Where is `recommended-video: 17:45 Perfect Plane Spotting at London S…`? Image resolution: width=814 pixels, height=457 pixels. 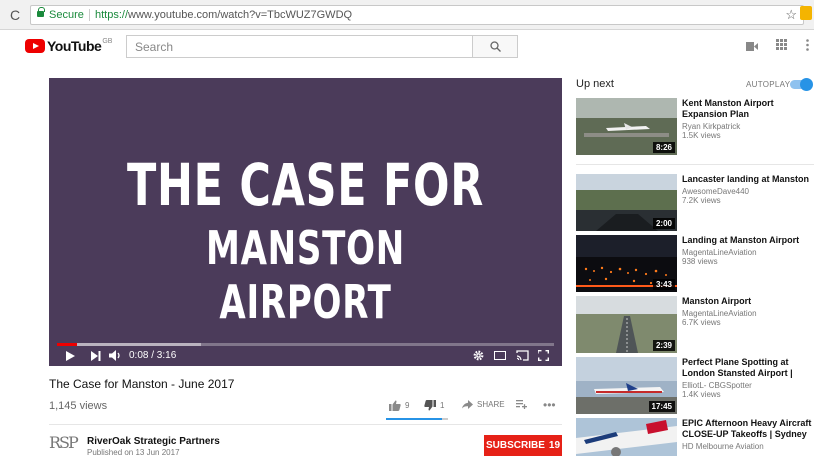 recommended-video: 17:45 Perfect Plane Spotting at London S… is located at coordinates (695, 386).